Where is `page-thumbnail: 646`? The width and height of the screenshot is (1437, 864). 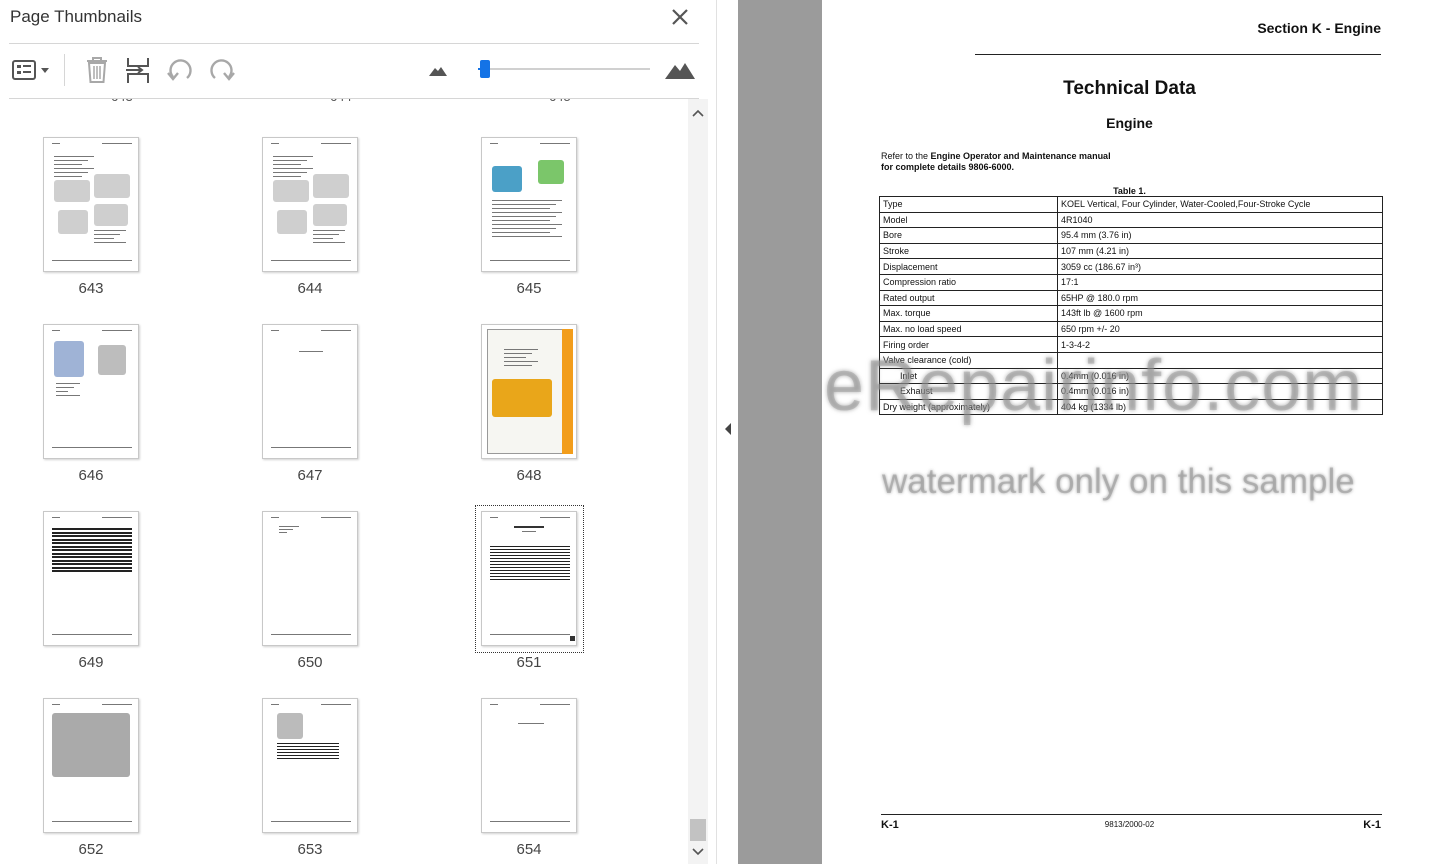 page-thumbnail: 646 is located at coordinates (90, 414).